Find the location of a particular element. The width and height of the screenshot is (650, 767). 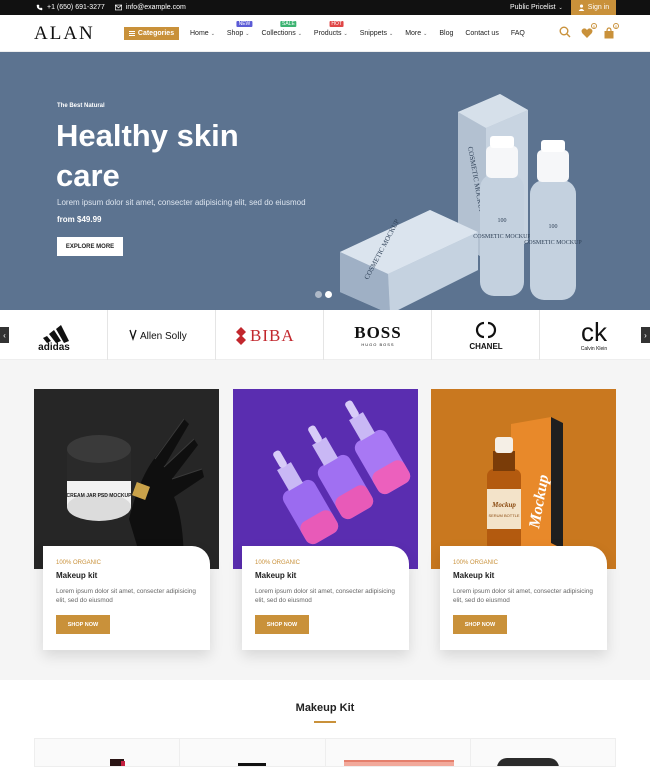

nav-label: Snippets is located at coordinates (373, 33).